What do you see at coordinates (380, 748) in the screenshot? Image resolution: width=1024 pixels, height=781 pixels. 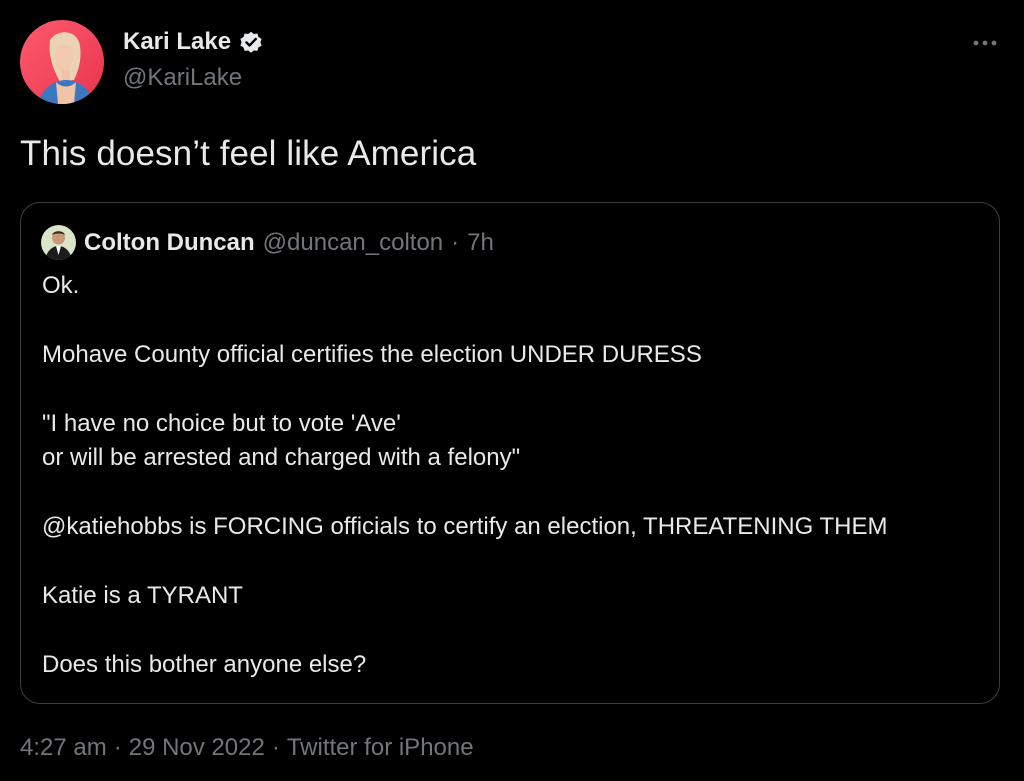 I see `tweet-source: Twitter for iPhone` at bounding box center [380, 748].